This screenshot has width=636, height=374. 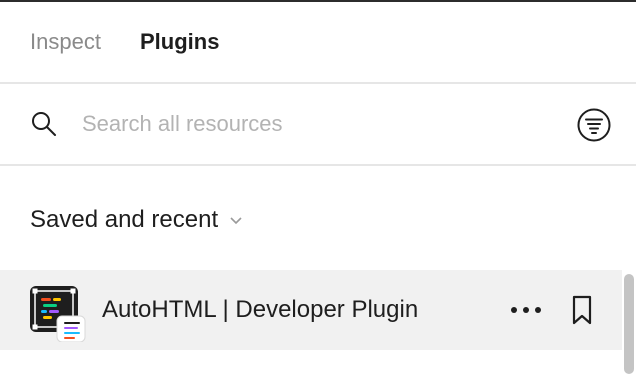 What do you see at coordinates (236, 221) in the screenshot?
I see `chevron-down-icon` at bounding box center [236, 221].